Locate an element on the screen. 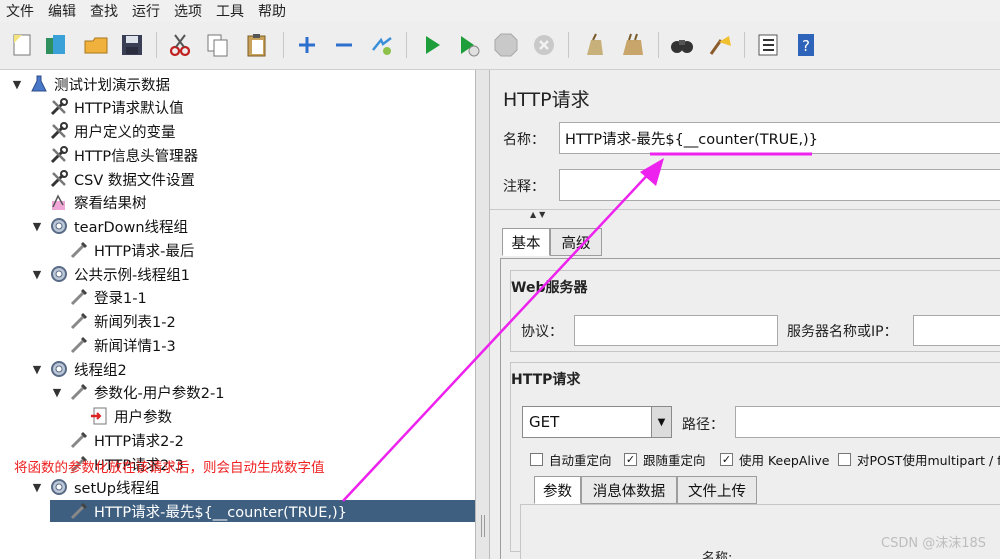 The height and width of the screenshot is (559, 1000). server-label: 服务器名称或IP： is located at coordinates (842, 332).